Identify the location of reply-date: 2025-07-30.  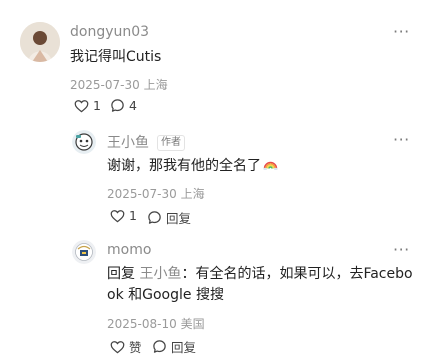
(142, 194).